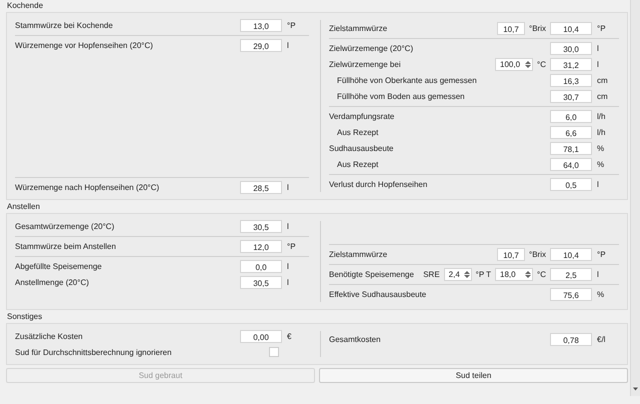 The height and width of the screenshot is (404, 640). Describe the element at coordinates (372, 274) in the screenshot. I see `field-label: Benötigte Speisemenge` at that location.